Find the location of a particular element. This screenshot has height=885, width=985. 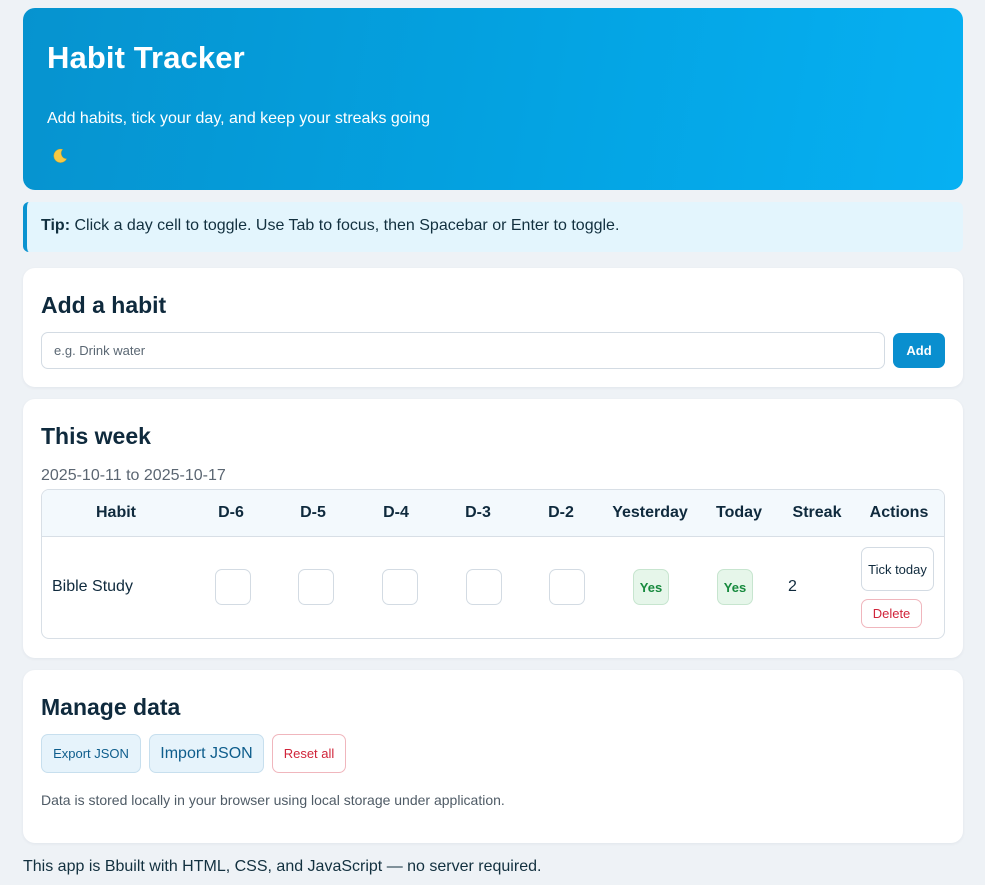

column-header-actions: Actions is located at coordinates (899, 512).